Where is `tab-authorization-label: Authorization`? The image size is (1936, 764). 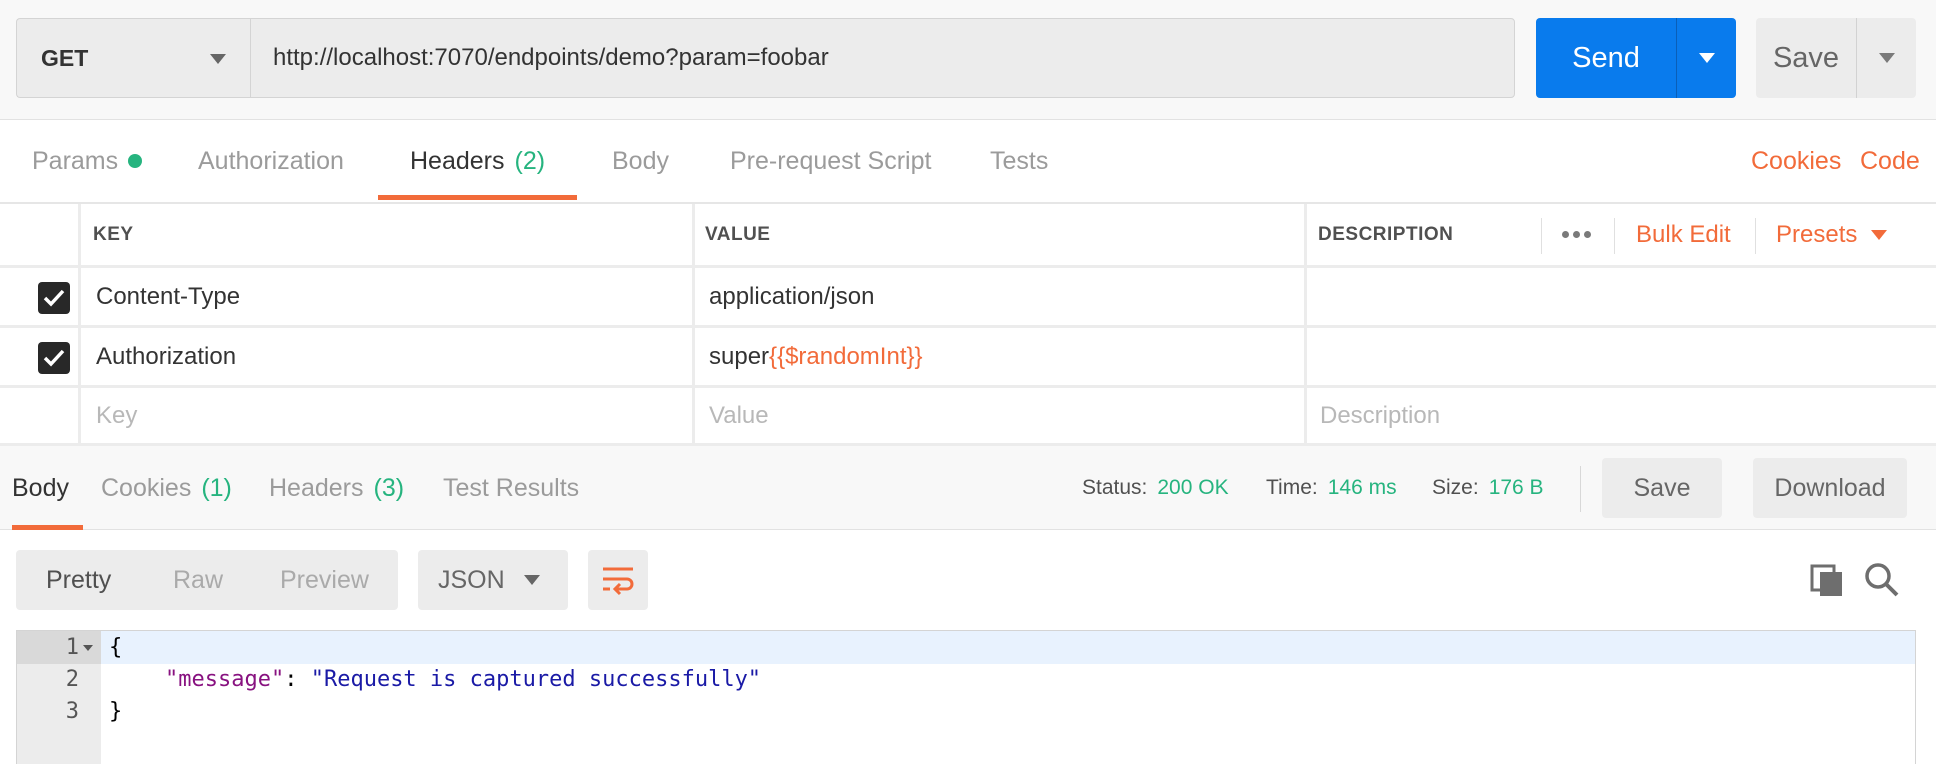 tab-authorization-label: Authorization is located at coordinates (271, 160).